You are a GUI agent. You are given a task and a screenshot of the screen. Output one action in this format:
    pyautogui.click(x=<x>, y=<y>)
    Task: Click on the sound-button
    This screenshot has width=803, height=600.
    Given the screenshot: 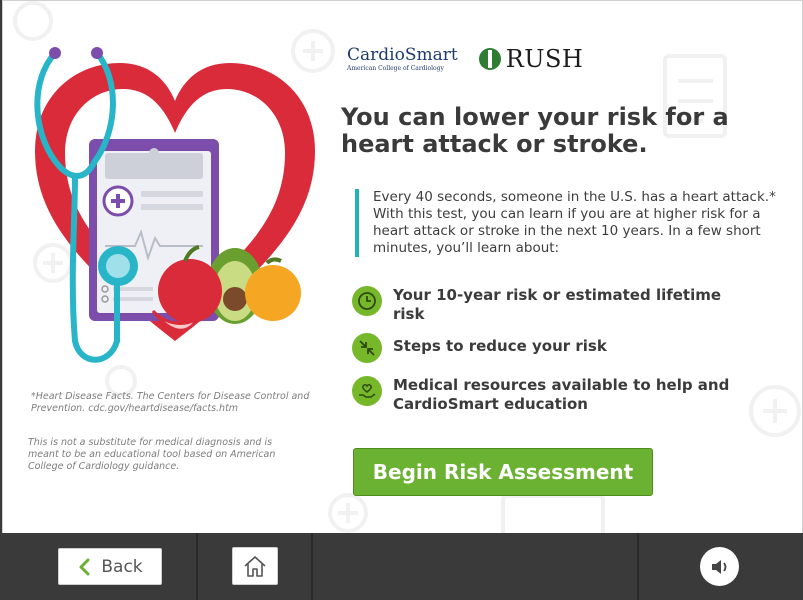 What is the action you would take?
    pyautogui.click(x=719, y=566)
    